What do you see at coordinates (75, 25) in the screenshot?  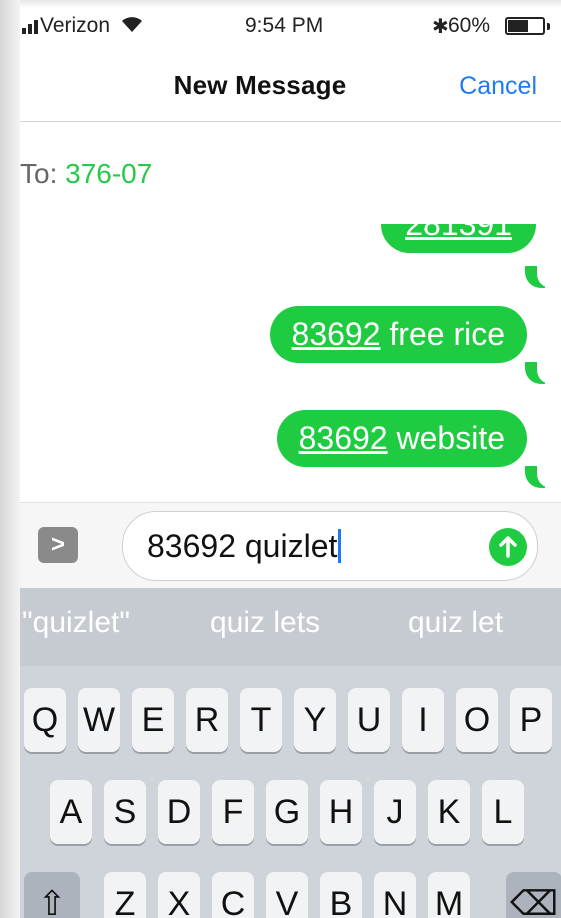 I see `carrier-name: Verizon` at bounding box center [75, 25].